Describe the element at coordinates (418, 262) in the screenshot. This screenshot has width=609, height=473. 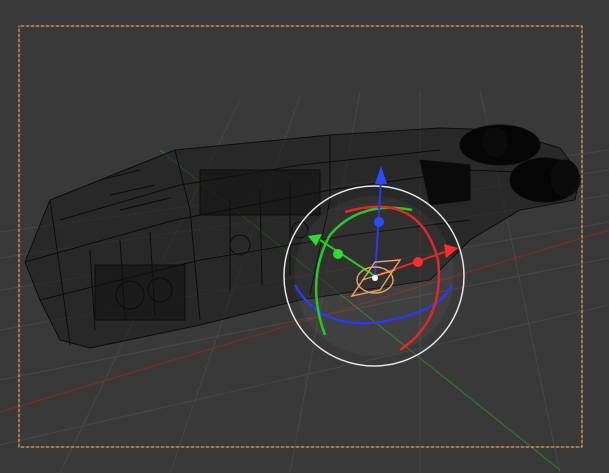
I see `scale-x-handle` at that location.